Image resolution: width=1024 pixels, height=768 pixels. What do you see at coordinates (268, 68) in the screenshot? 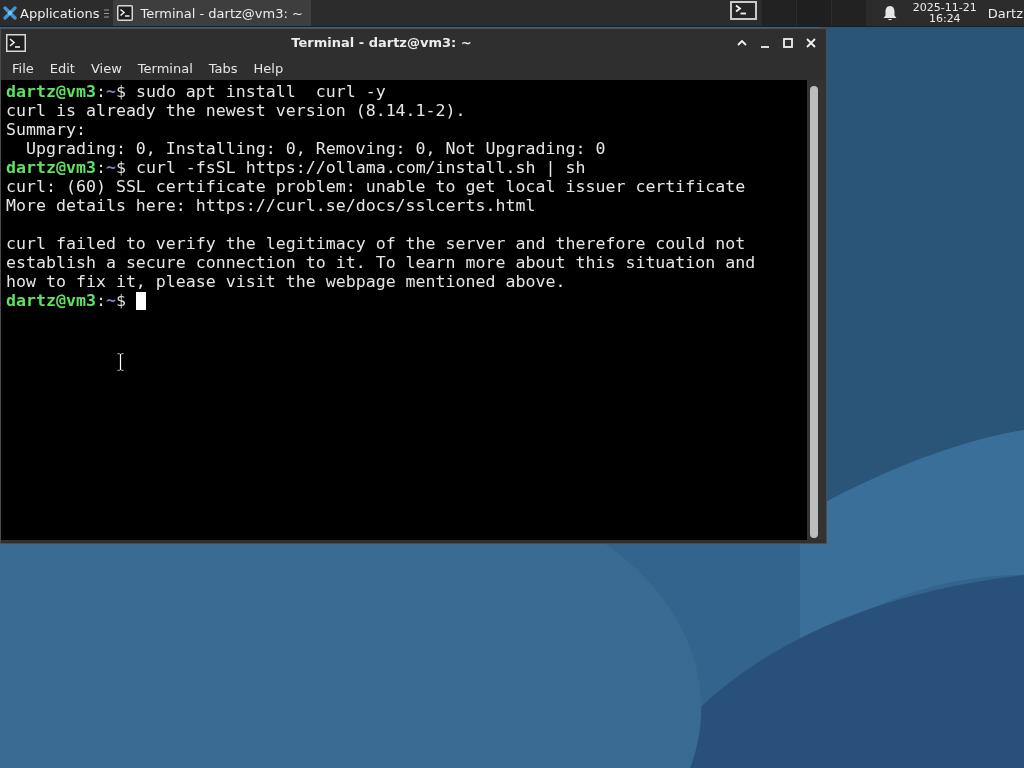
I see `menu-item: Help` at bounding box center [268, 68].